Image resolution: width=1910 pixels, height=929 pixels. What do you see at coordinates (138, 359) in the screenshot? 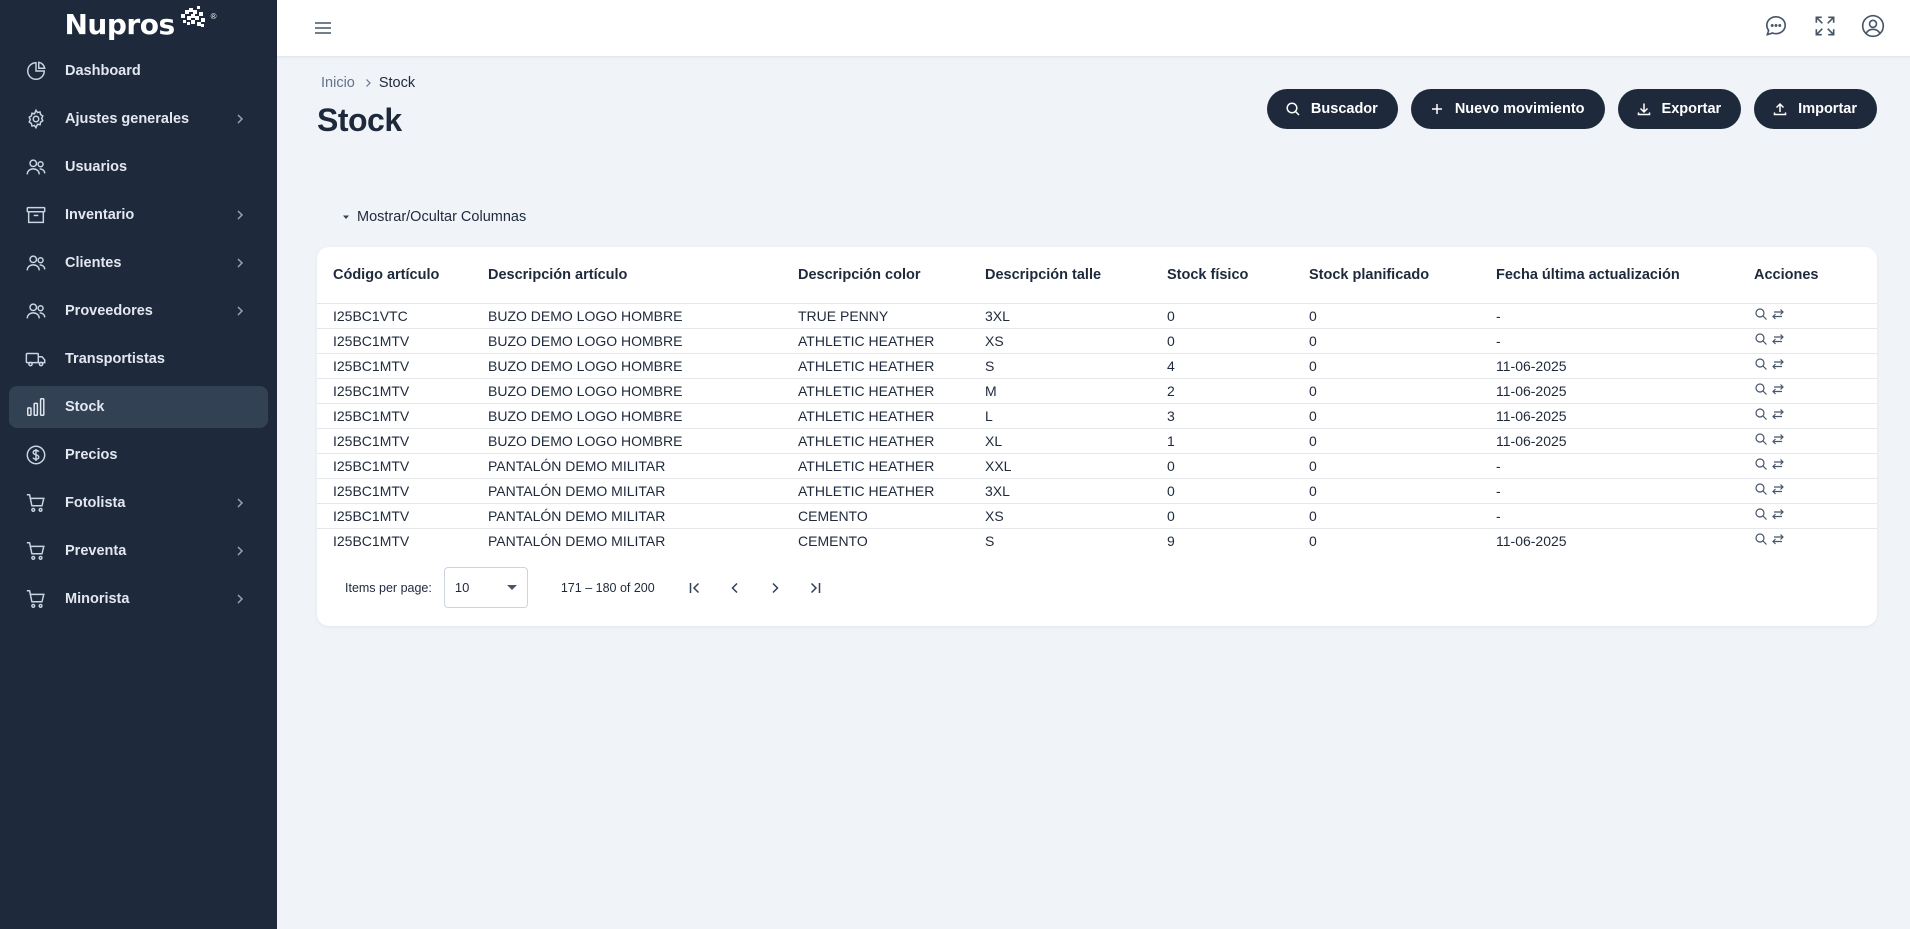
I see `sidebar-item-transportistas: Transportistas` at bounding box center [138, 359].